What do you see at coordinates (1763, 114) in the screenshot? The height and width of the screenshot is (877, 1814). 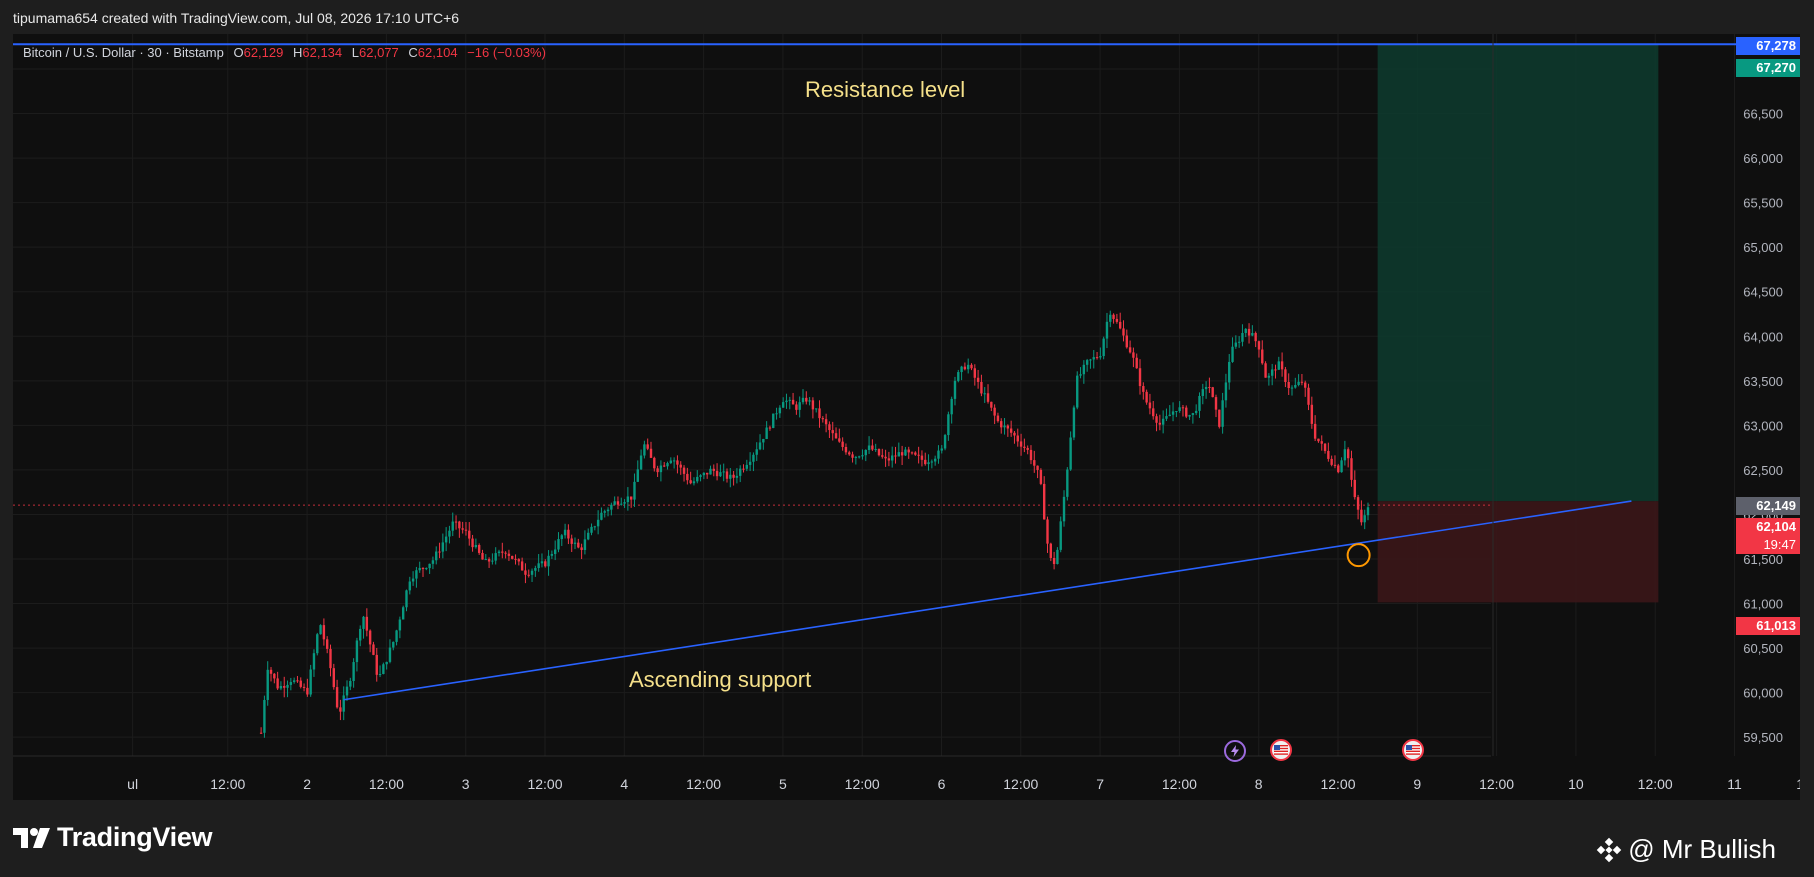 I see `y-tick-label: 66,500` at bounding box center [1763, 114].